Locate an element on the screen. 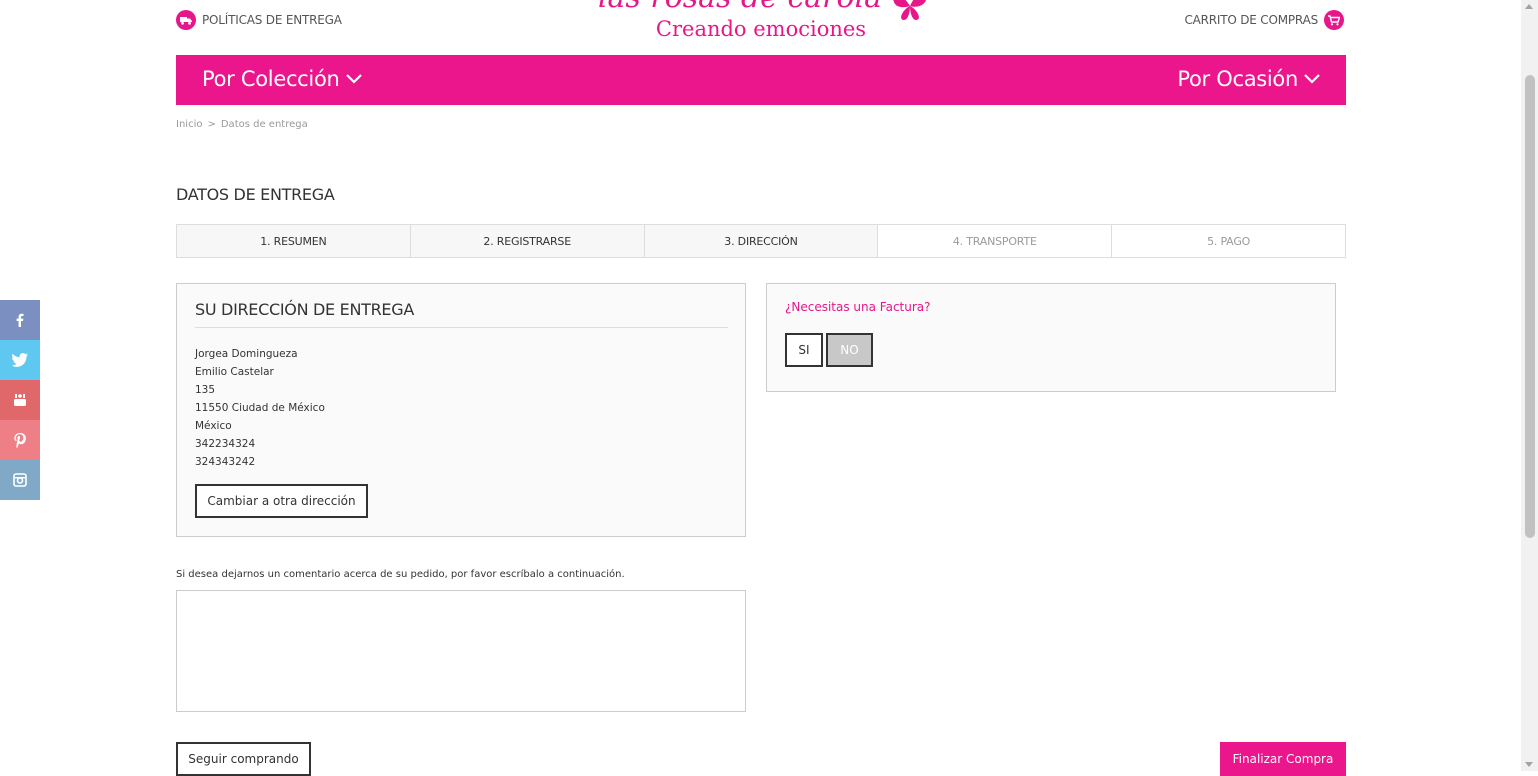 The width and height of the screenshot is (1538, 776). page-scrollbar is located at coordinates (1529, 385).